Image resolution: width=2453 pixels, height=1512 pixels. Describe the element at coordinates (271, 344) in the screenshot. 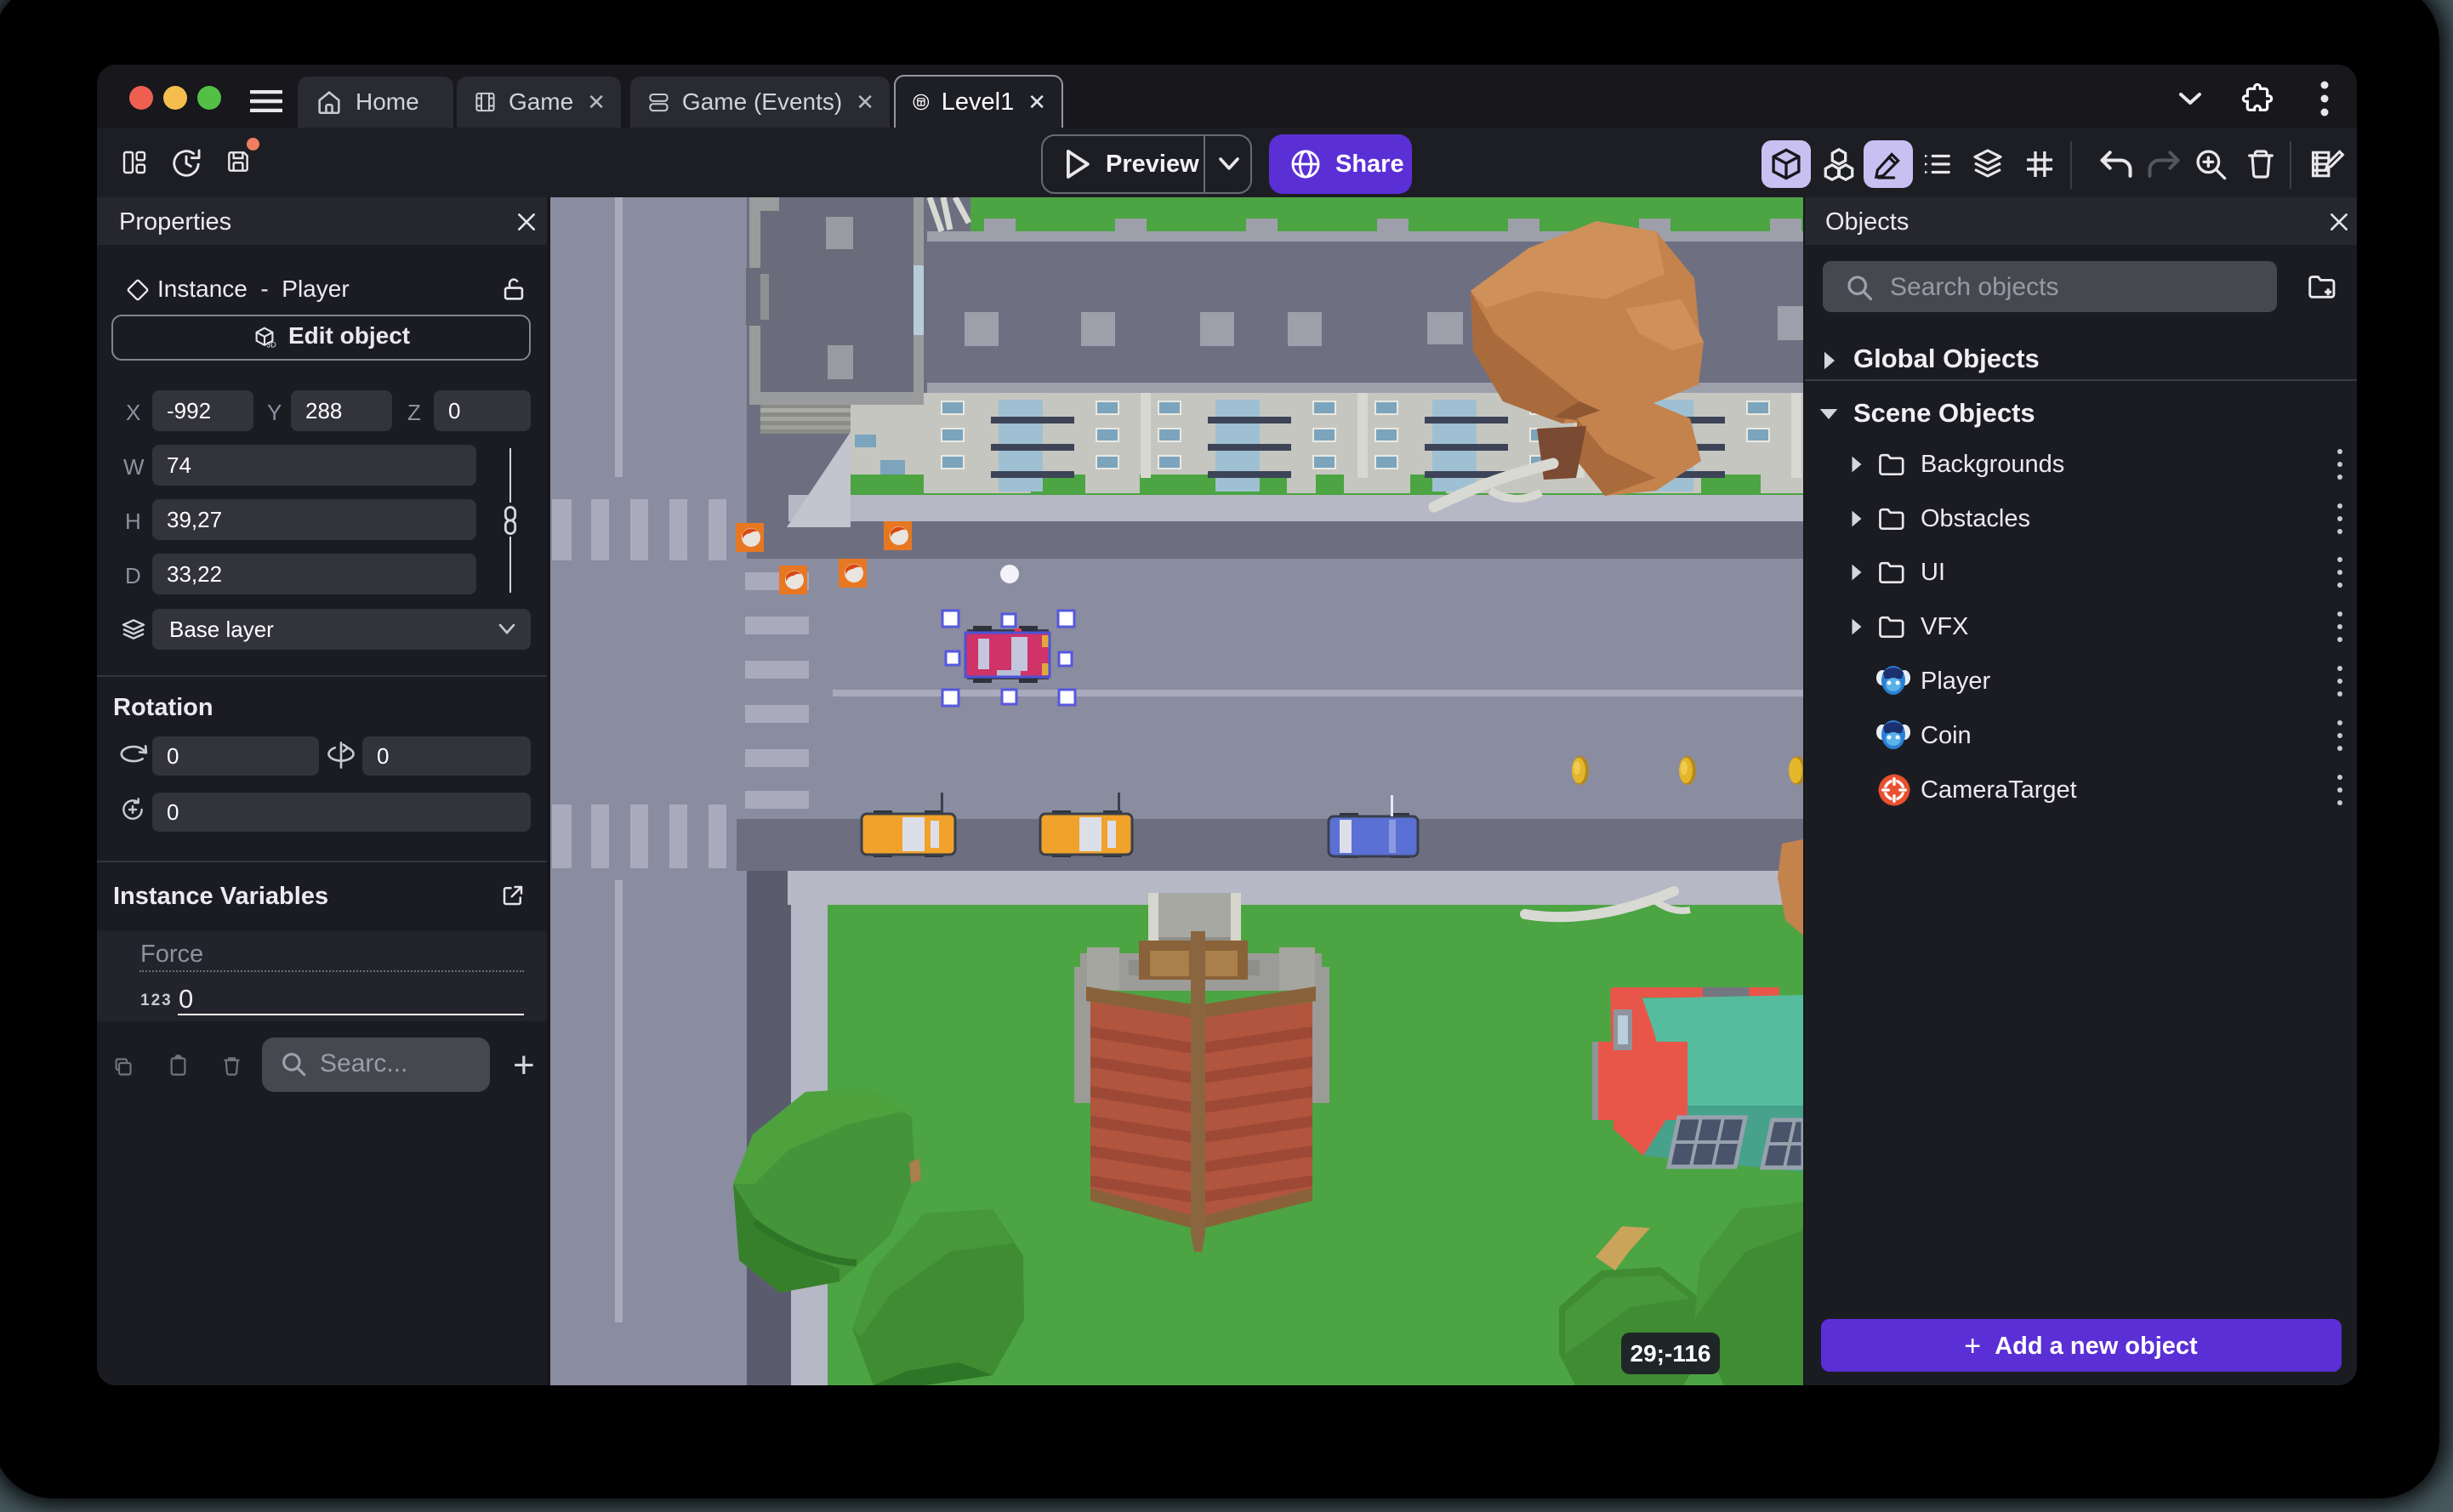

I see `svg-text: 3D` at that location.